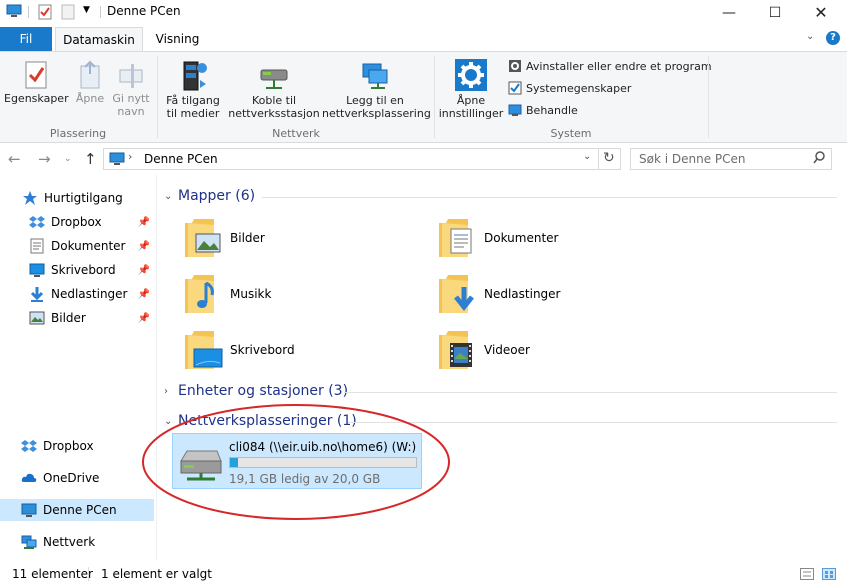 This screenshot has height=587, width=847. What do you see at coordinates (543, 110) in the screenshot?
I see `manage-button: Behandle` at bounding box center [543, 110].